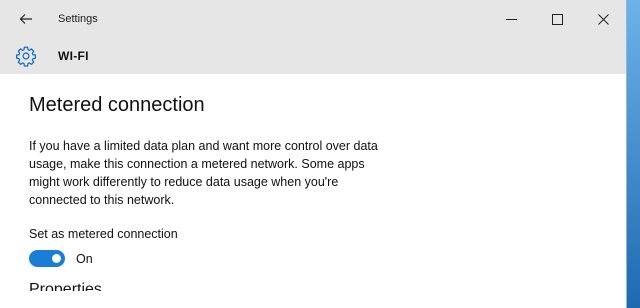 Image resolution: width=640 pixels, height=308 pixels. Describe the element at coordinates (78, 19) in the screenshot. I see `window-title: Settings` at that location.